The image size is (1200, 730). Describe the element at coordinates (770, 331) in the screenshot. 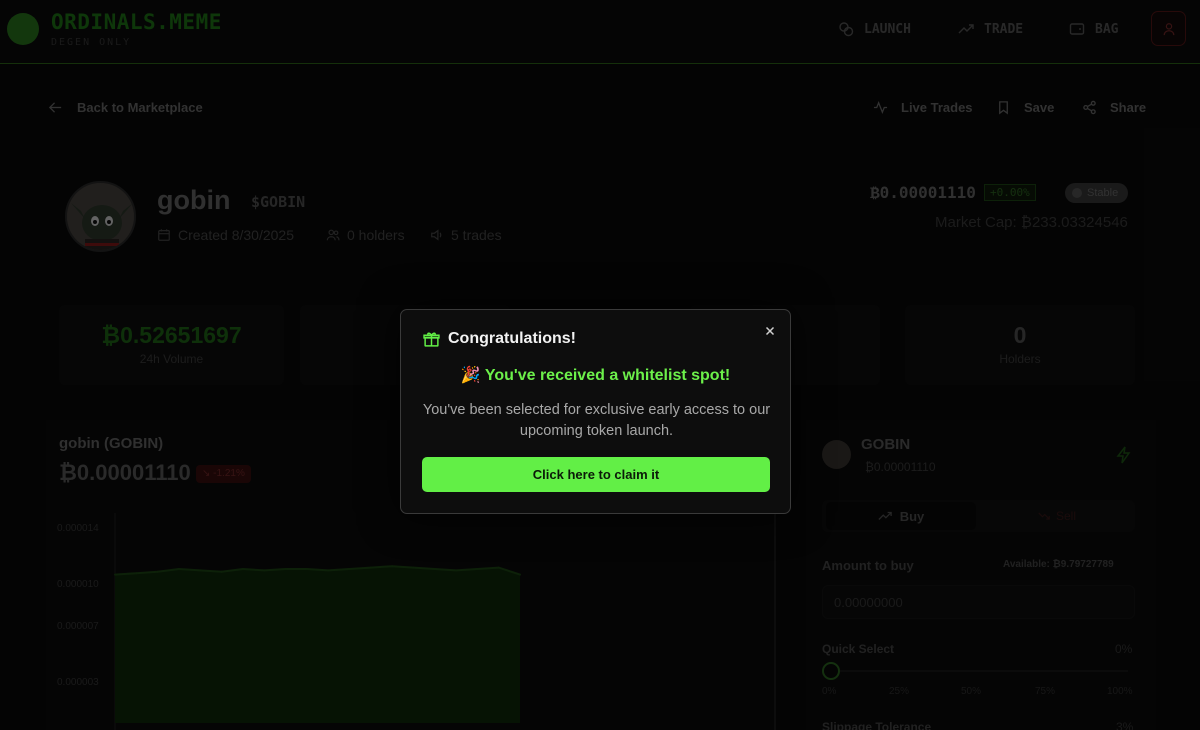

I see `close-icon` at that location.